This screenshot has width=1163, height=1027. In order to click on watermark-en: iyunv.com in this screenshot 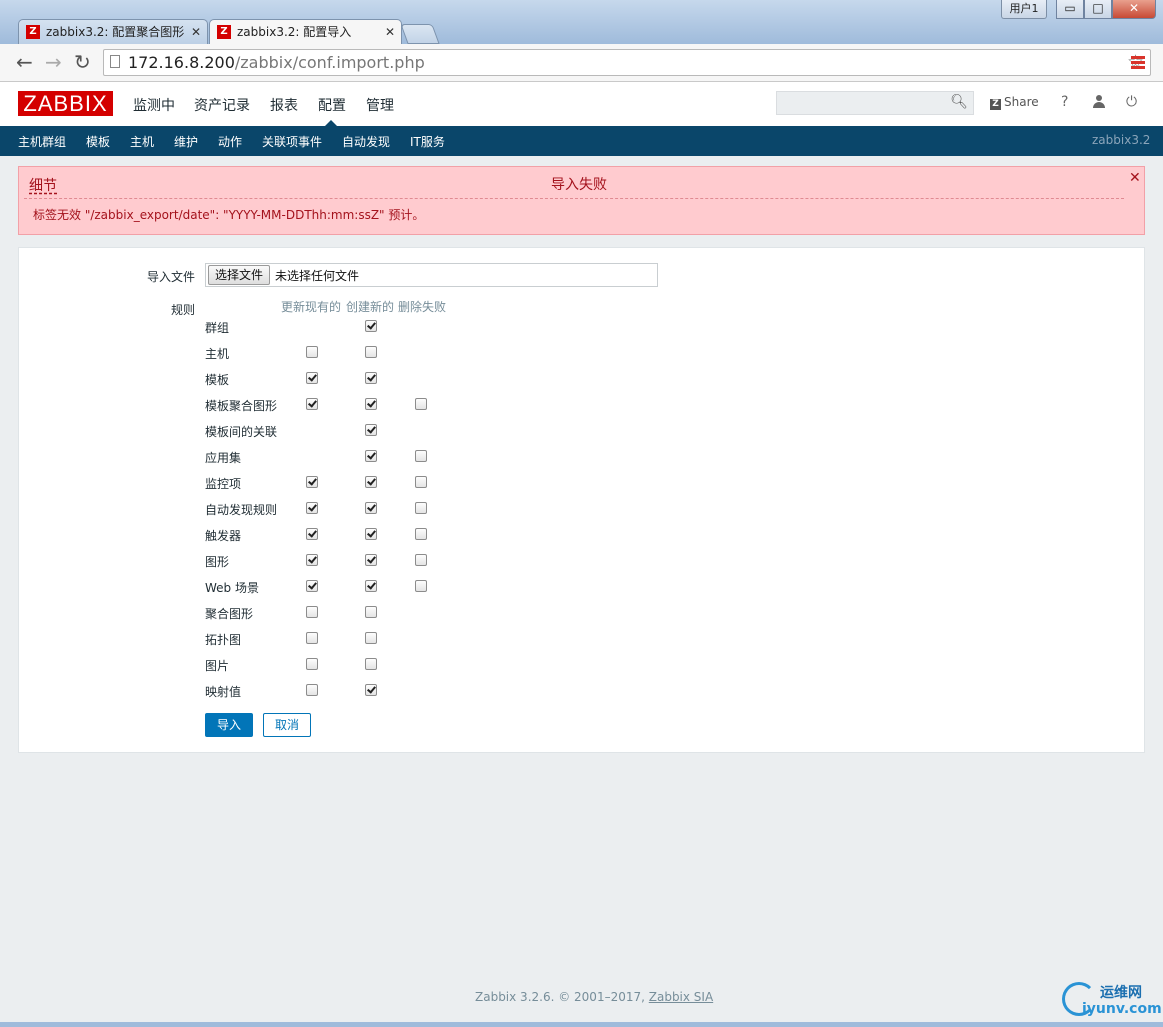, I will do `click(1122, 1009)`.